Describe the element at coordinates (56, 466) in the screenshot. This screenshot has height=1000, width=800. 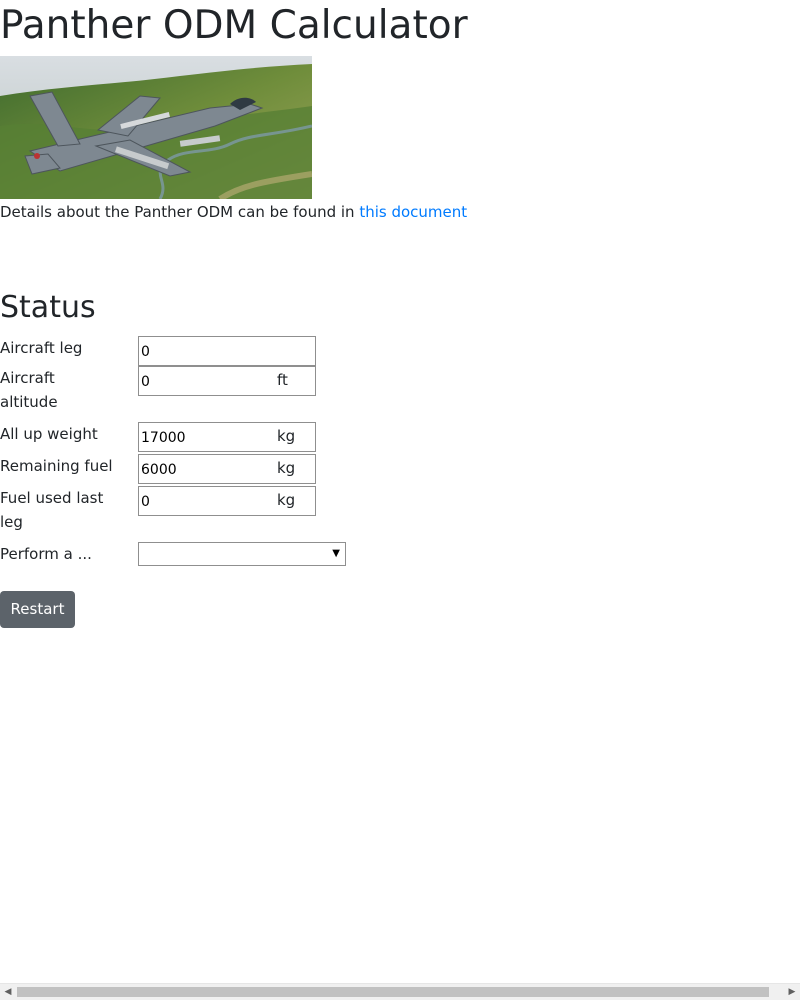
I see `remaining-fuel-label: Remaining fuel` at that location.